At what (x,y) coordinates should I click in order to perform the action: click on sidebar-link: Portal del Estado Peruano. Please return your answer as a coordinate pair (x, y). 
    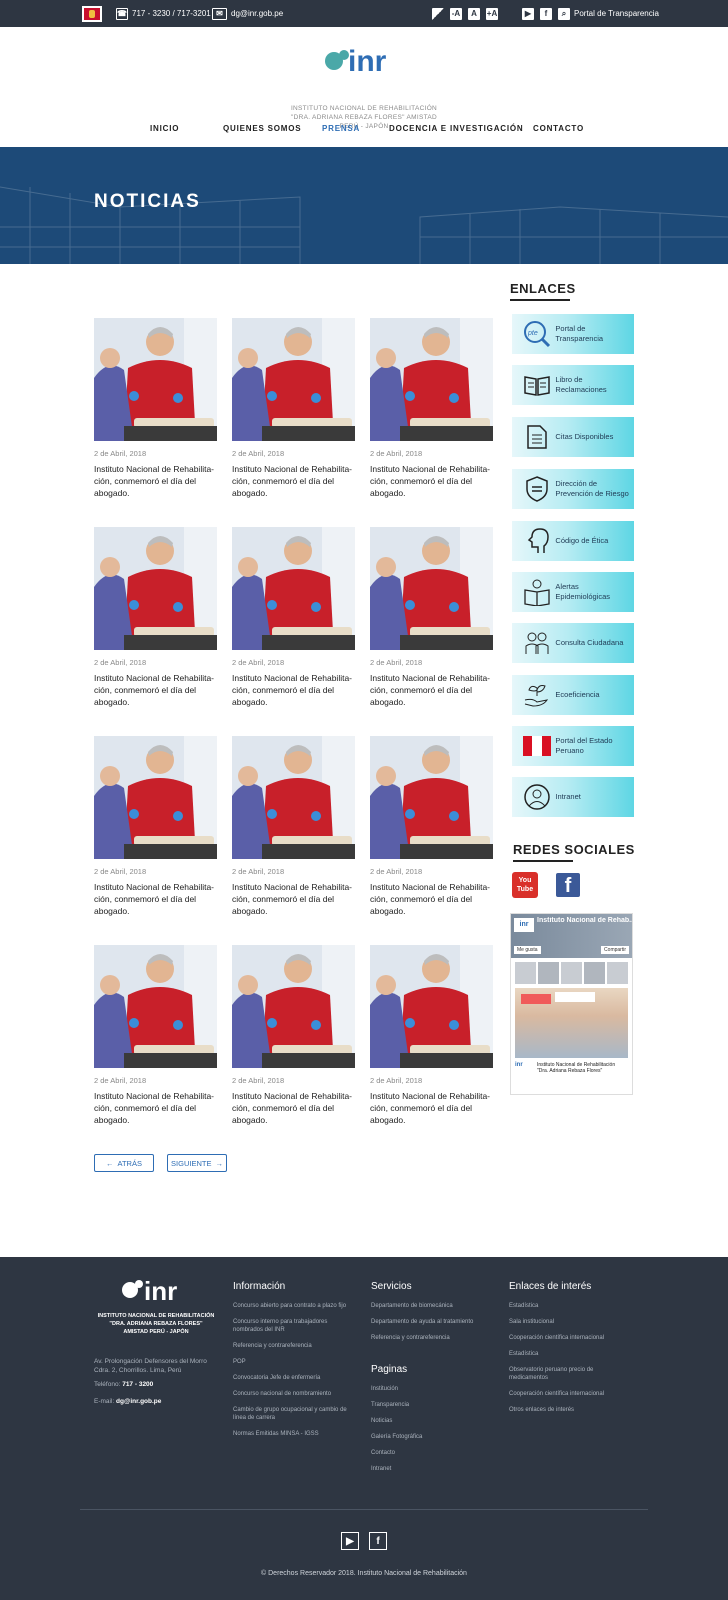
    Looking at the image, I should click on (573, 746).